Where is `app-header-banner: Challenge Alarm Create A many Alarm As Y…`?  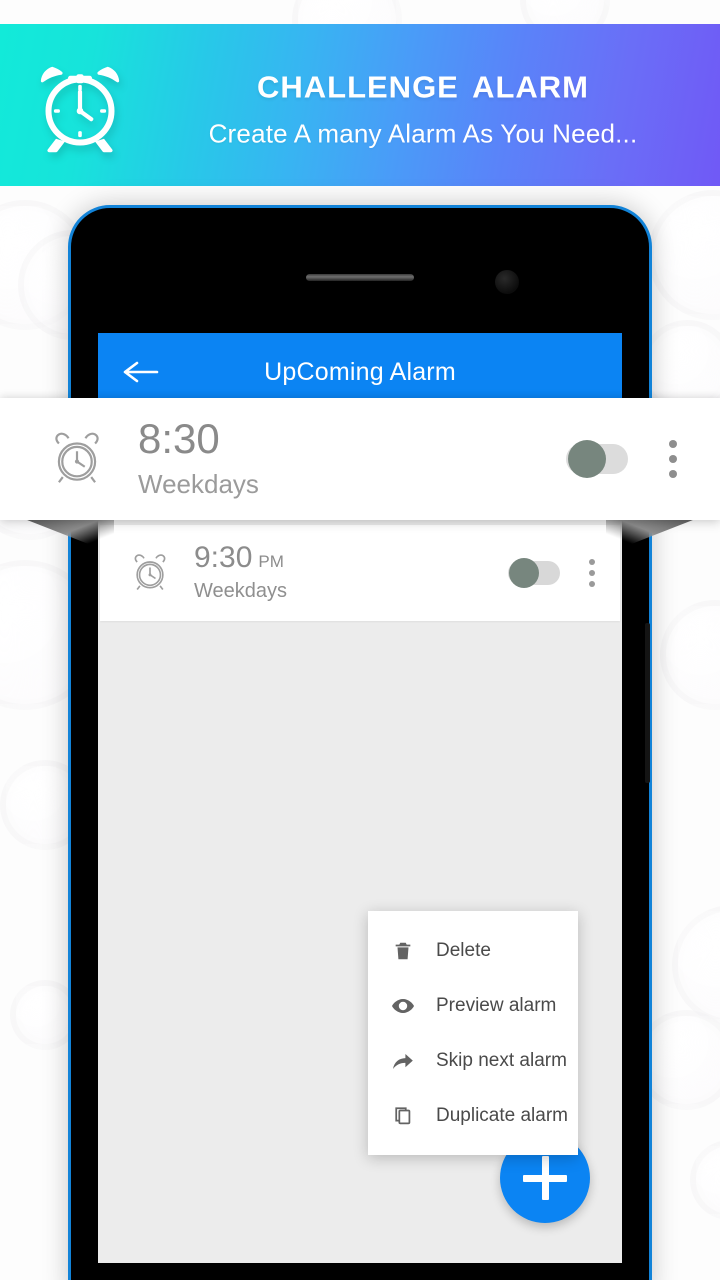
app-header-banner: Challenge Alarm Create A many Alarm As Y… is located at coordinates (360, 105).